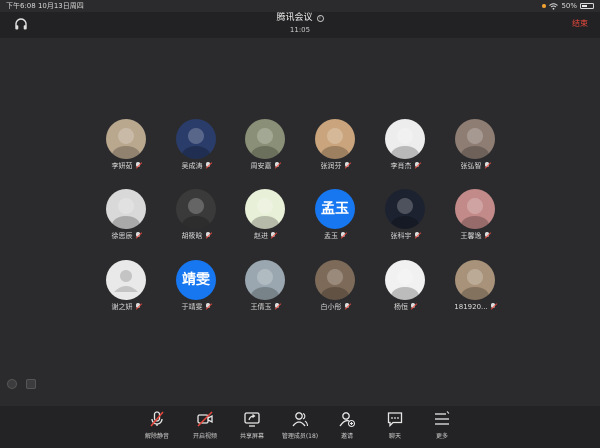  I want to click on participant-name: 杨恒, so click(401, 307).